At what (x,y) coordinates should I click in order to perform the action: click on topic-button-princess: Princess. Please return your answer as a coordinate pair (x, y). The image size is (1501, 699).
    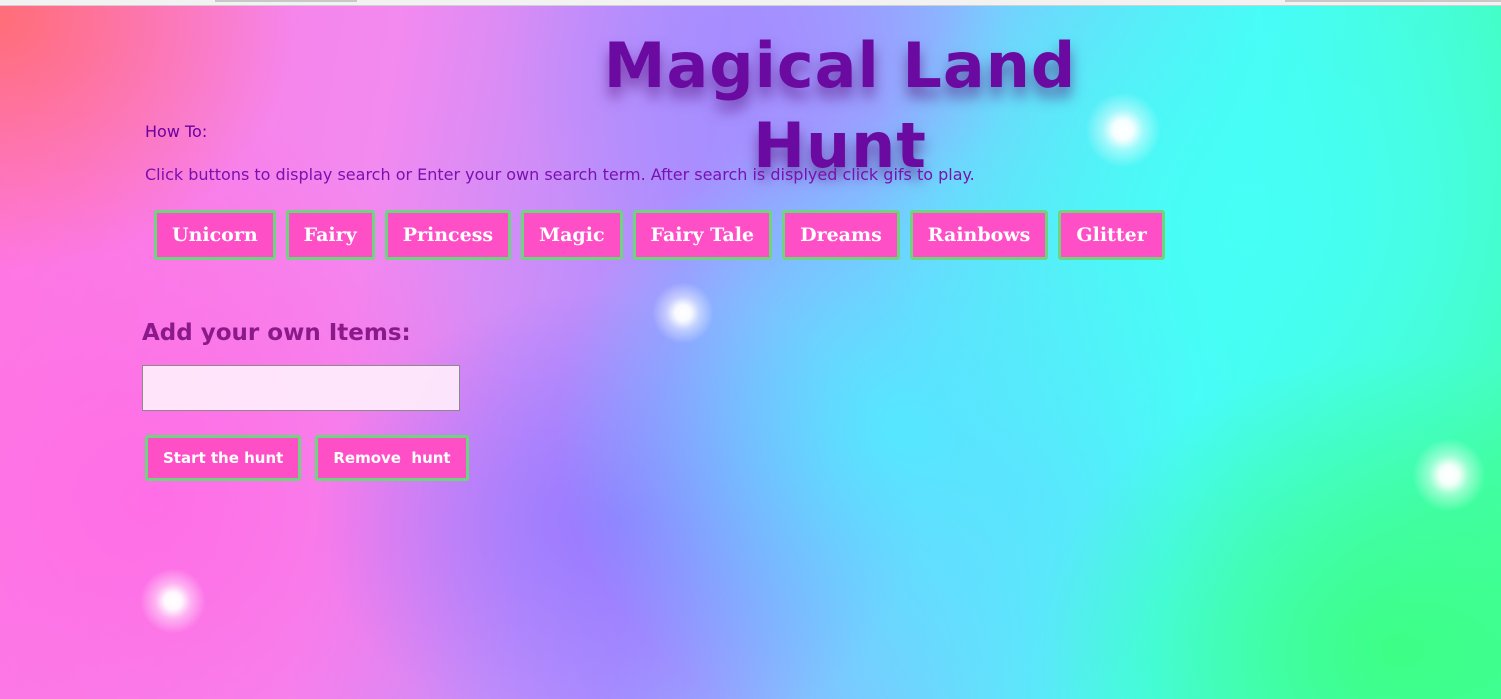
    Looking at the image, I should click on (448, 235).